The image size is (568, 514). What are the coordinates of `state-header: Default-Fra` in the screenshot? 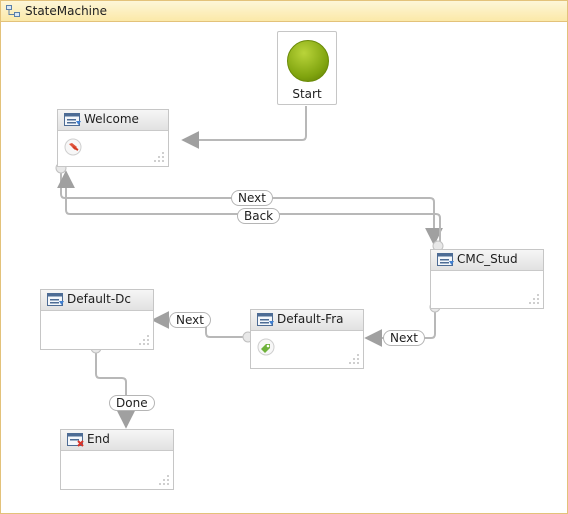 It's located at (307, 320).